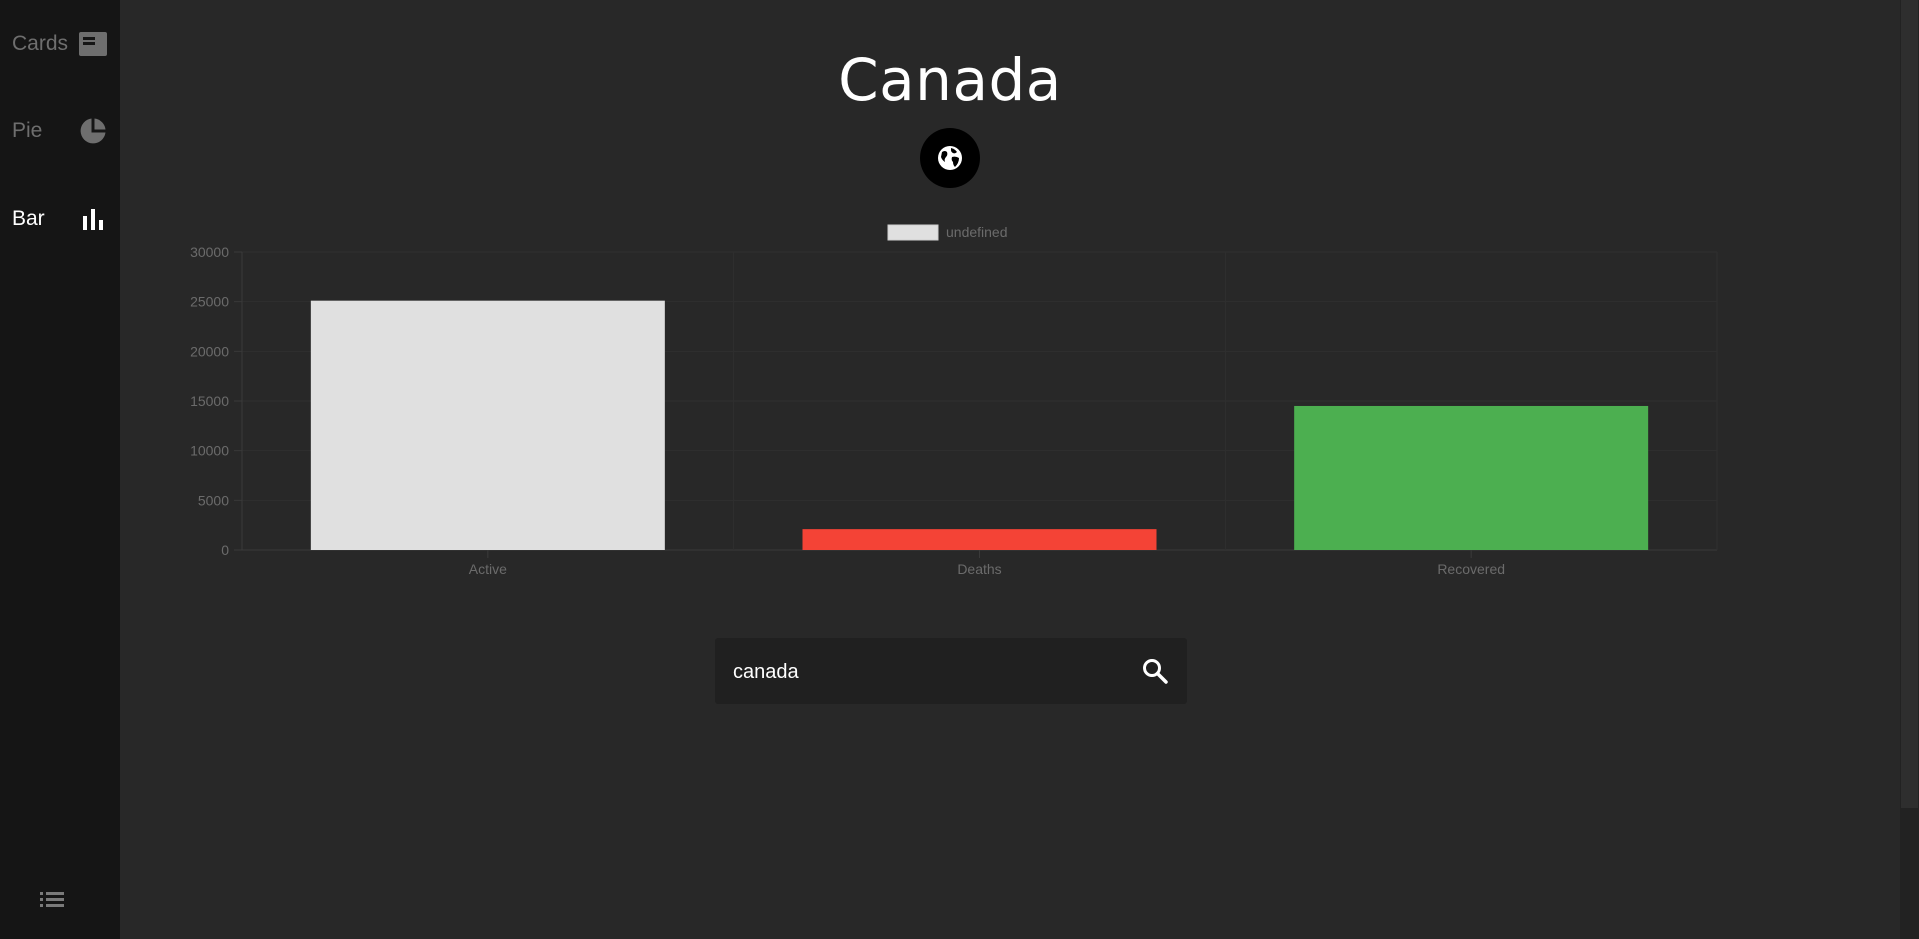 This screenshot has width=1919, height=939. I want to click on x-tick-label: Active, so click(488, 569).